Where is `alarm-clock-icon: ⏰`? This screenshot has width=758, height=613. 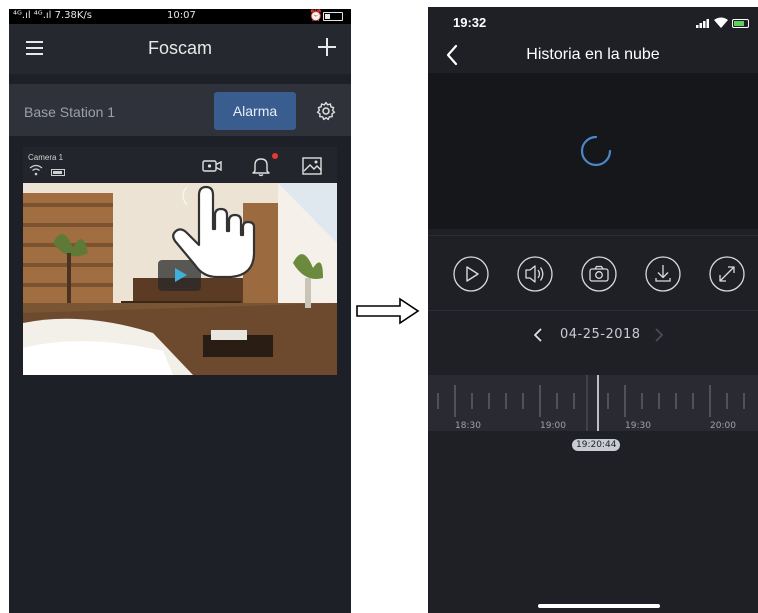 alarm-clock-icon: ⏰ is located at coordinates (316, 15).